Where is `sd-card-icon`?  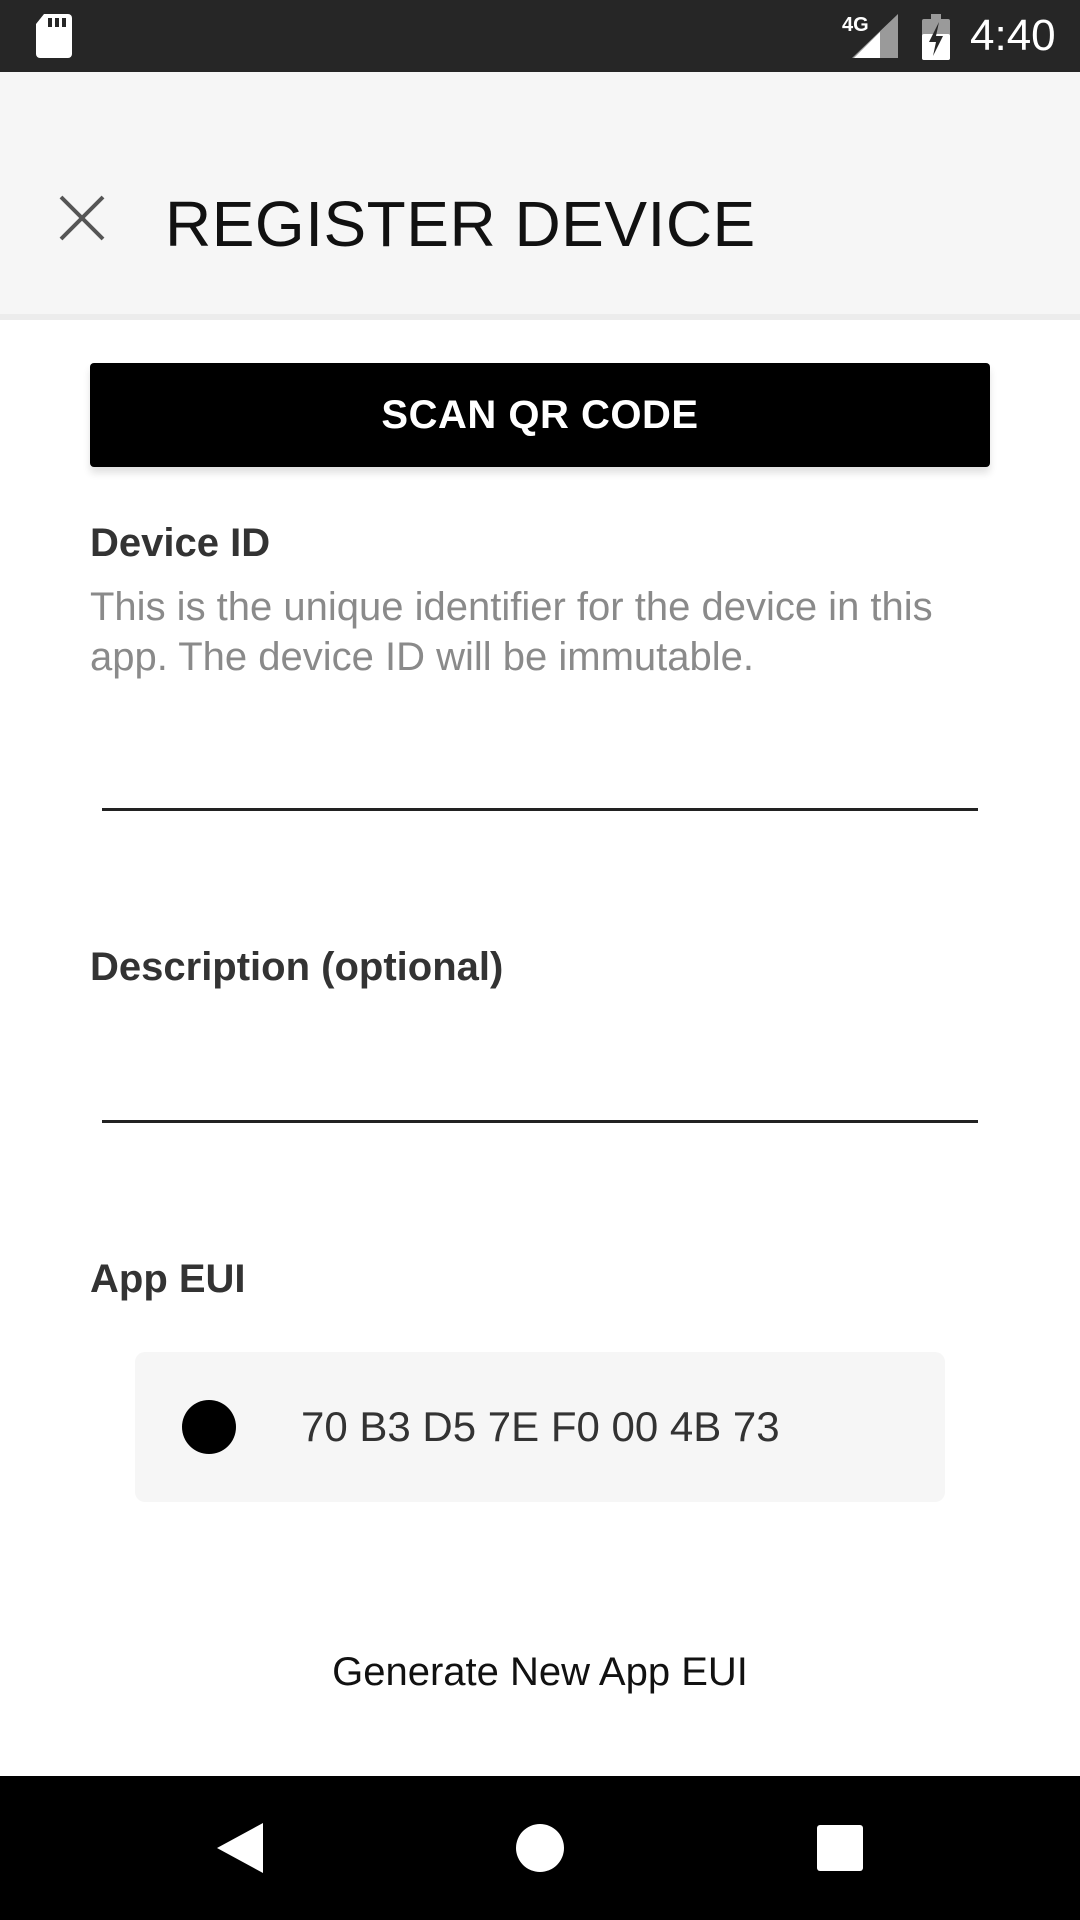
sd-card-icon is located at coordinates (54, 36).